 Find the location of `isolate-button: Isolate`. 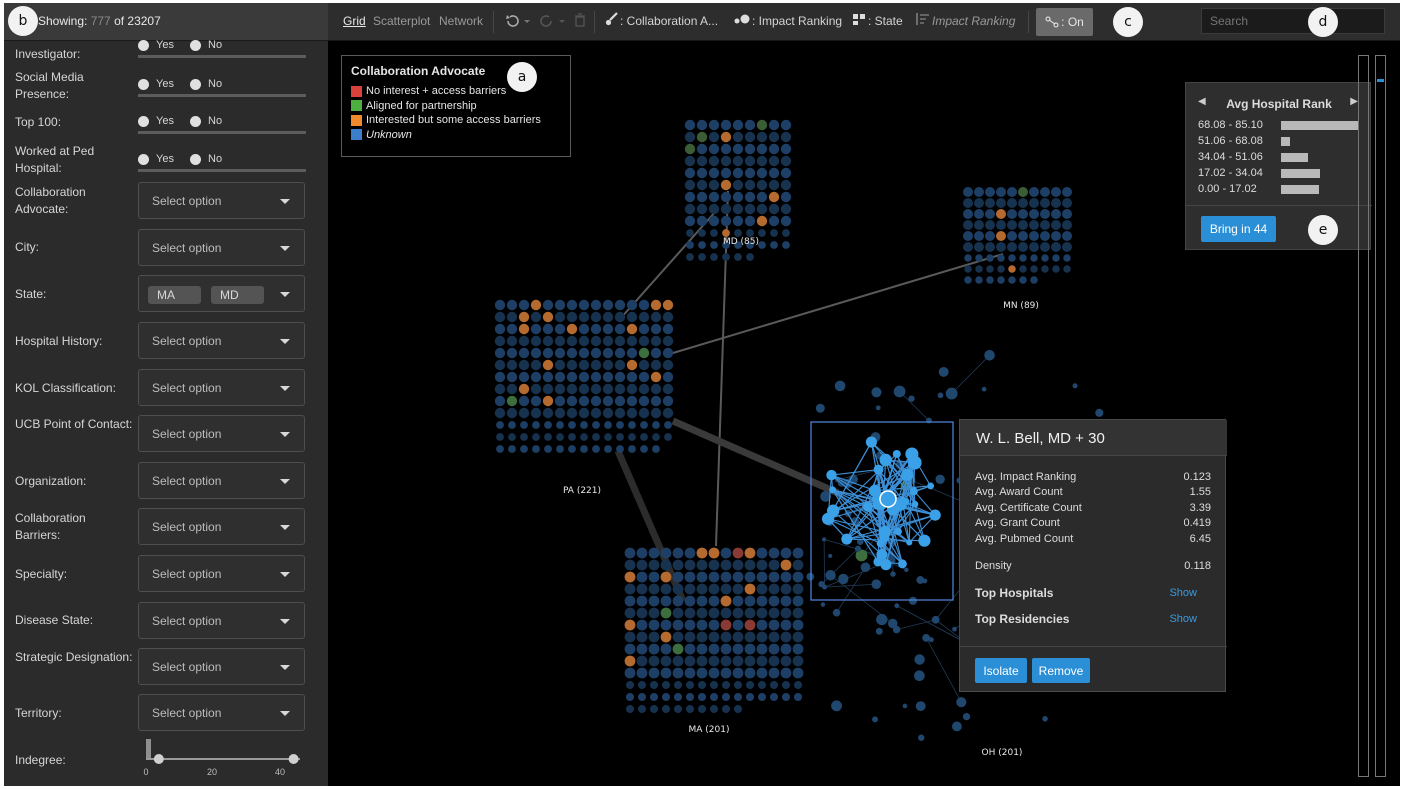

isolate-button: Isolate is located at coordinates (1001, 670).